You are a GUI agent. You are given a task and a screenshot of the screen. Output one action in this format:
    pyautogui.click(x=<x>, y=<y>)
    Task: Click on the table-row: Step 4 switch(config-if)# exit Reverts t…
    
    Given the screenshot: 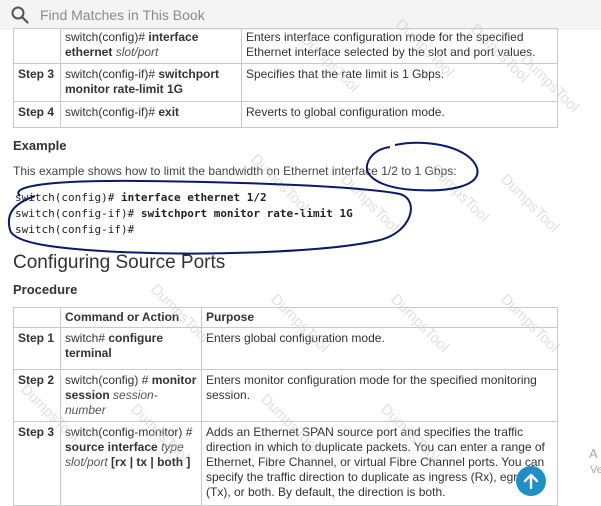 What is the action you would take?
    pyautogui.click(x=285, y=114)
    